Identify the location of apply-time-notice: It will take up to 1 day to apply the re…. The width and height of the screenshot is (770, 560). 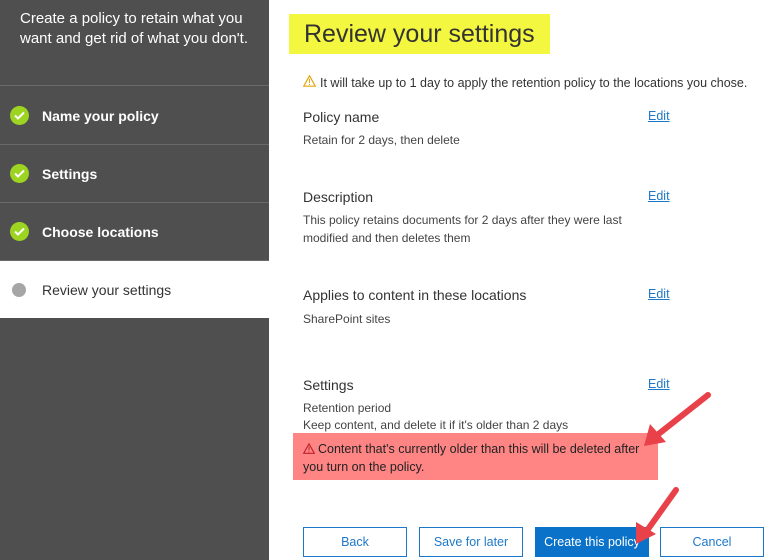
(525, 82).